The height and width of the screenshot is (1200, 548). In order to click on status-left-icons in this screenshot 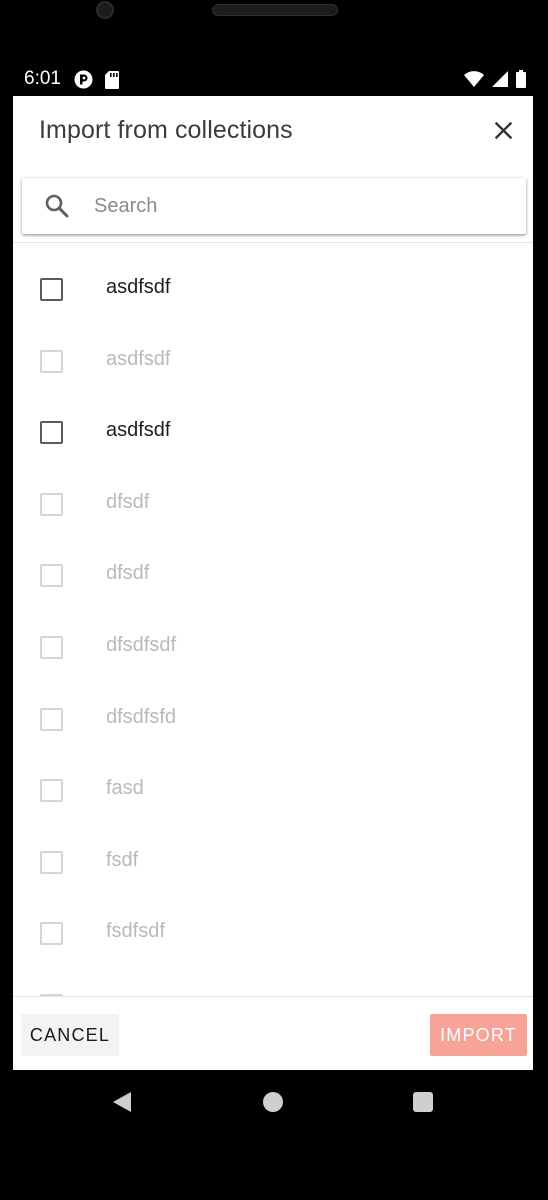, I will do `click(96, 82)`.